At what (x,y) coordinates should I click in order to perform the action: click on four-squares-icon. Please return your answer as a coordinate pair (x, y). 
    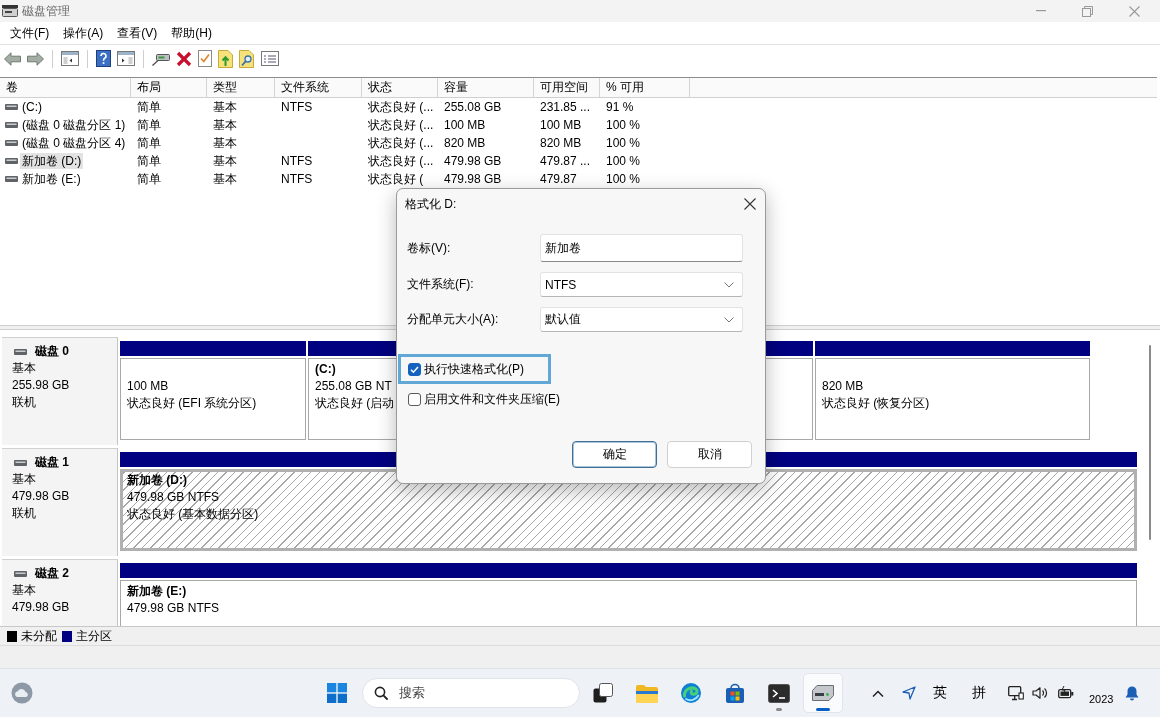
    Looking at the image, I should click on (337, 693).